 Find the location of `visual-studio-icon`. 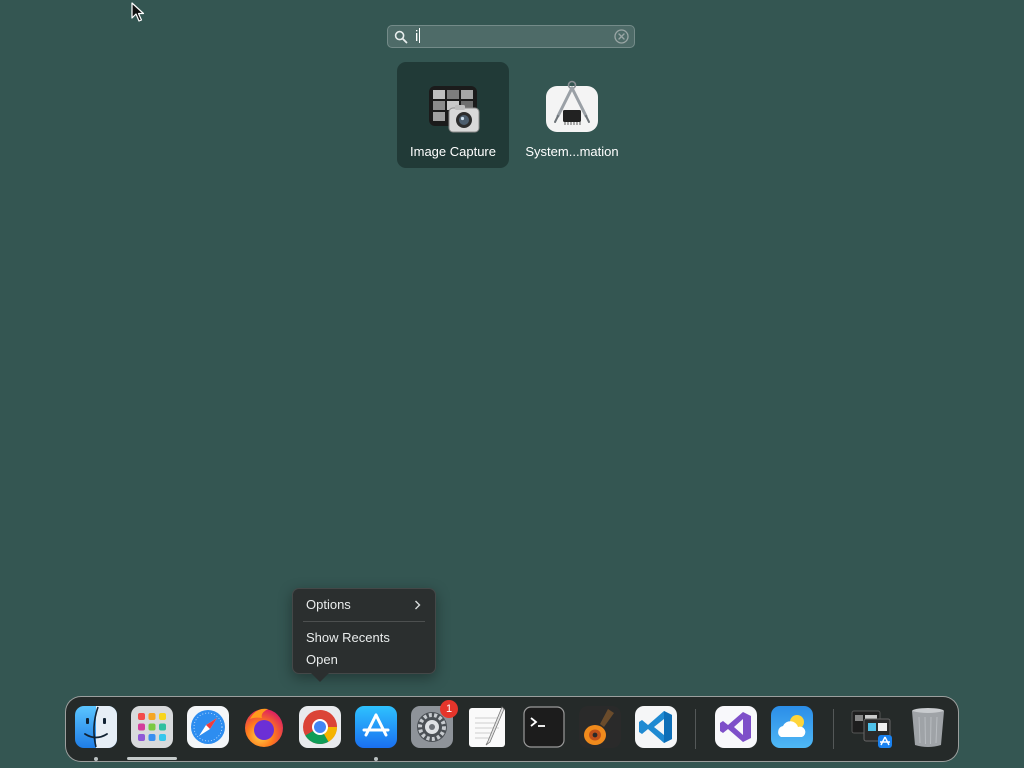

visual-studio-icon is located at coordinates (736, 727).